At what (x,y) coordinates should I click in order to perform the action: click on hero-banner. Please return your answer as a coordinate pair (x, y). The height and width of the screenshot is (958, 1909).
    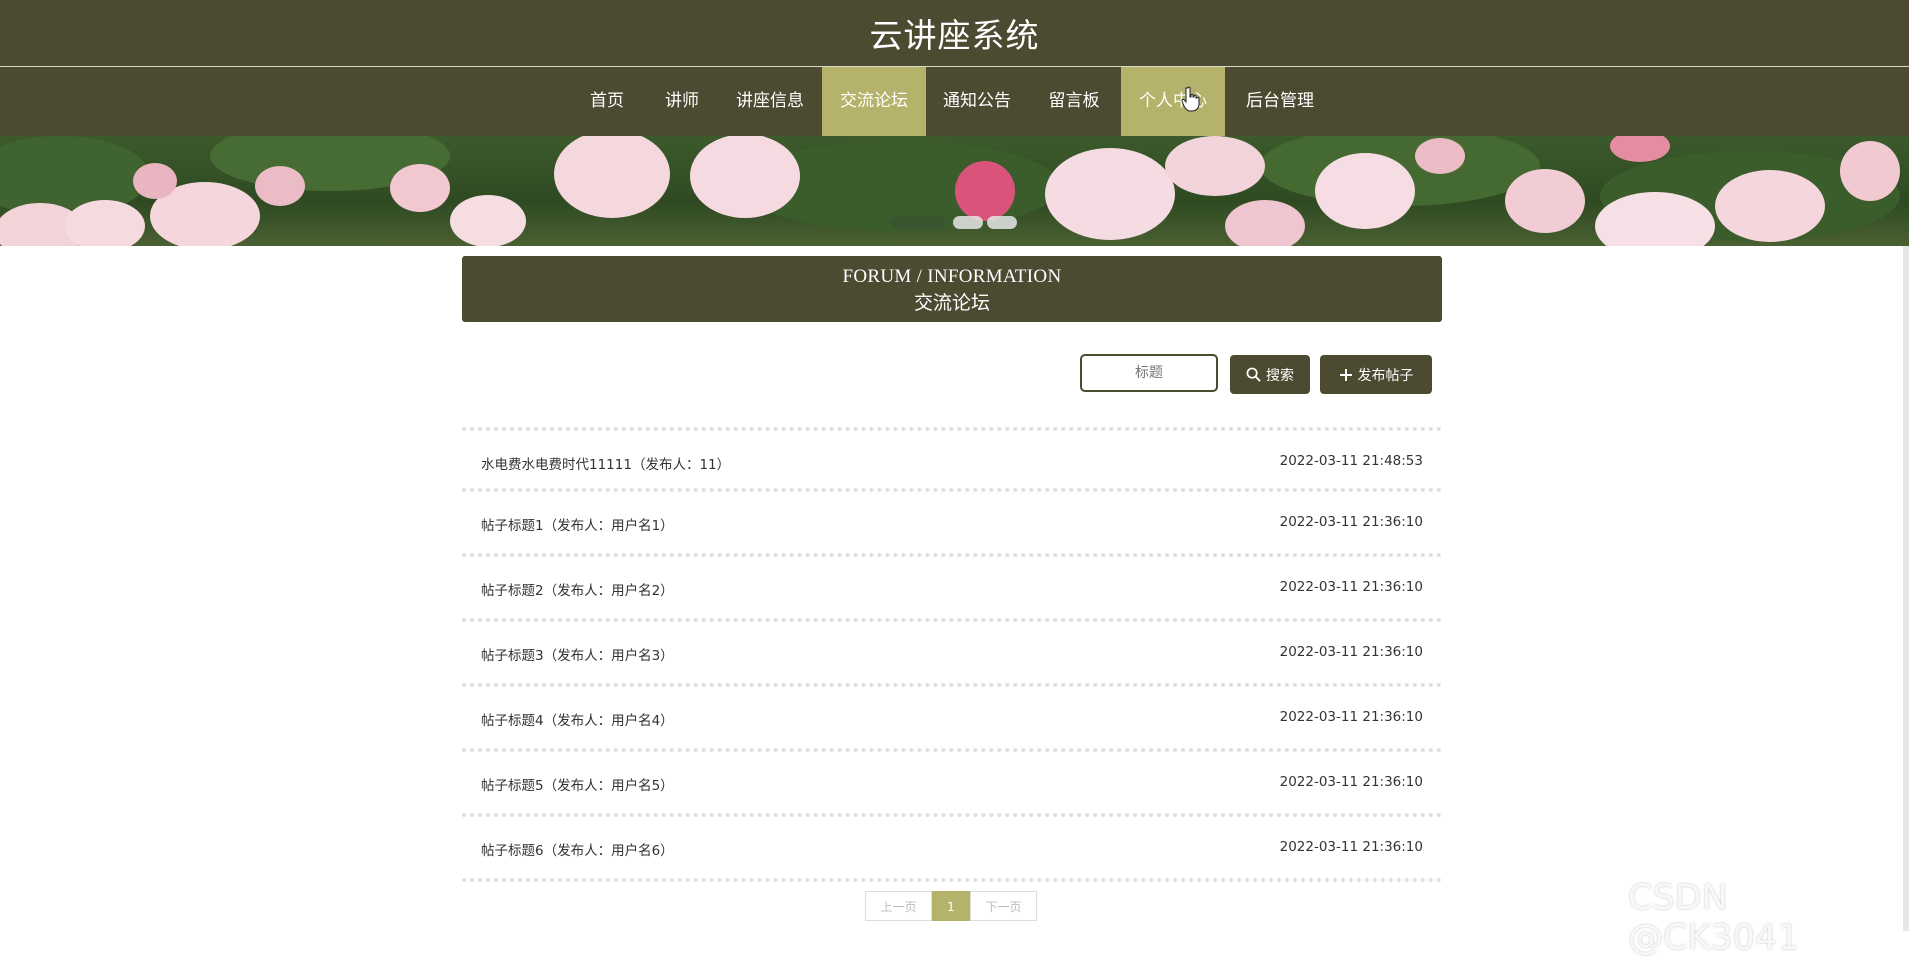
    Looking at the image, I should click on (954, 191).